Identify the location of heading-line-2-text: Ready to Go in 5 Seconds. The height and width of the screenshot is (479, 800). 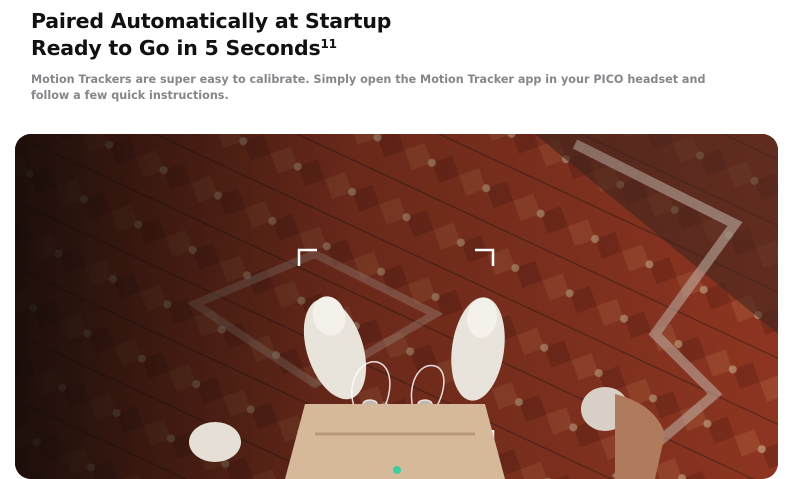
(176, 48).